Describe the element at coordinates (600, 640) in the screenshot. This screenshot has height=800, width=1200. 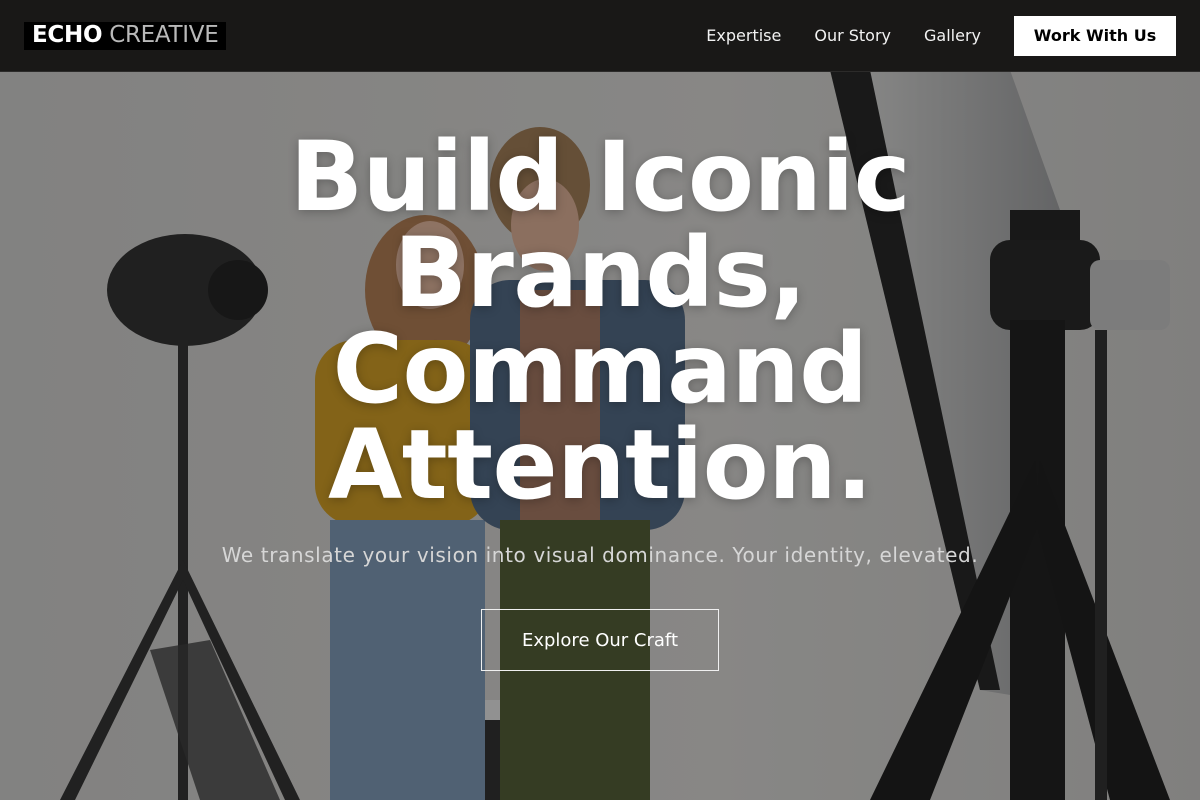
I see `explore-craft-button: Explore Our Craft` at that location.